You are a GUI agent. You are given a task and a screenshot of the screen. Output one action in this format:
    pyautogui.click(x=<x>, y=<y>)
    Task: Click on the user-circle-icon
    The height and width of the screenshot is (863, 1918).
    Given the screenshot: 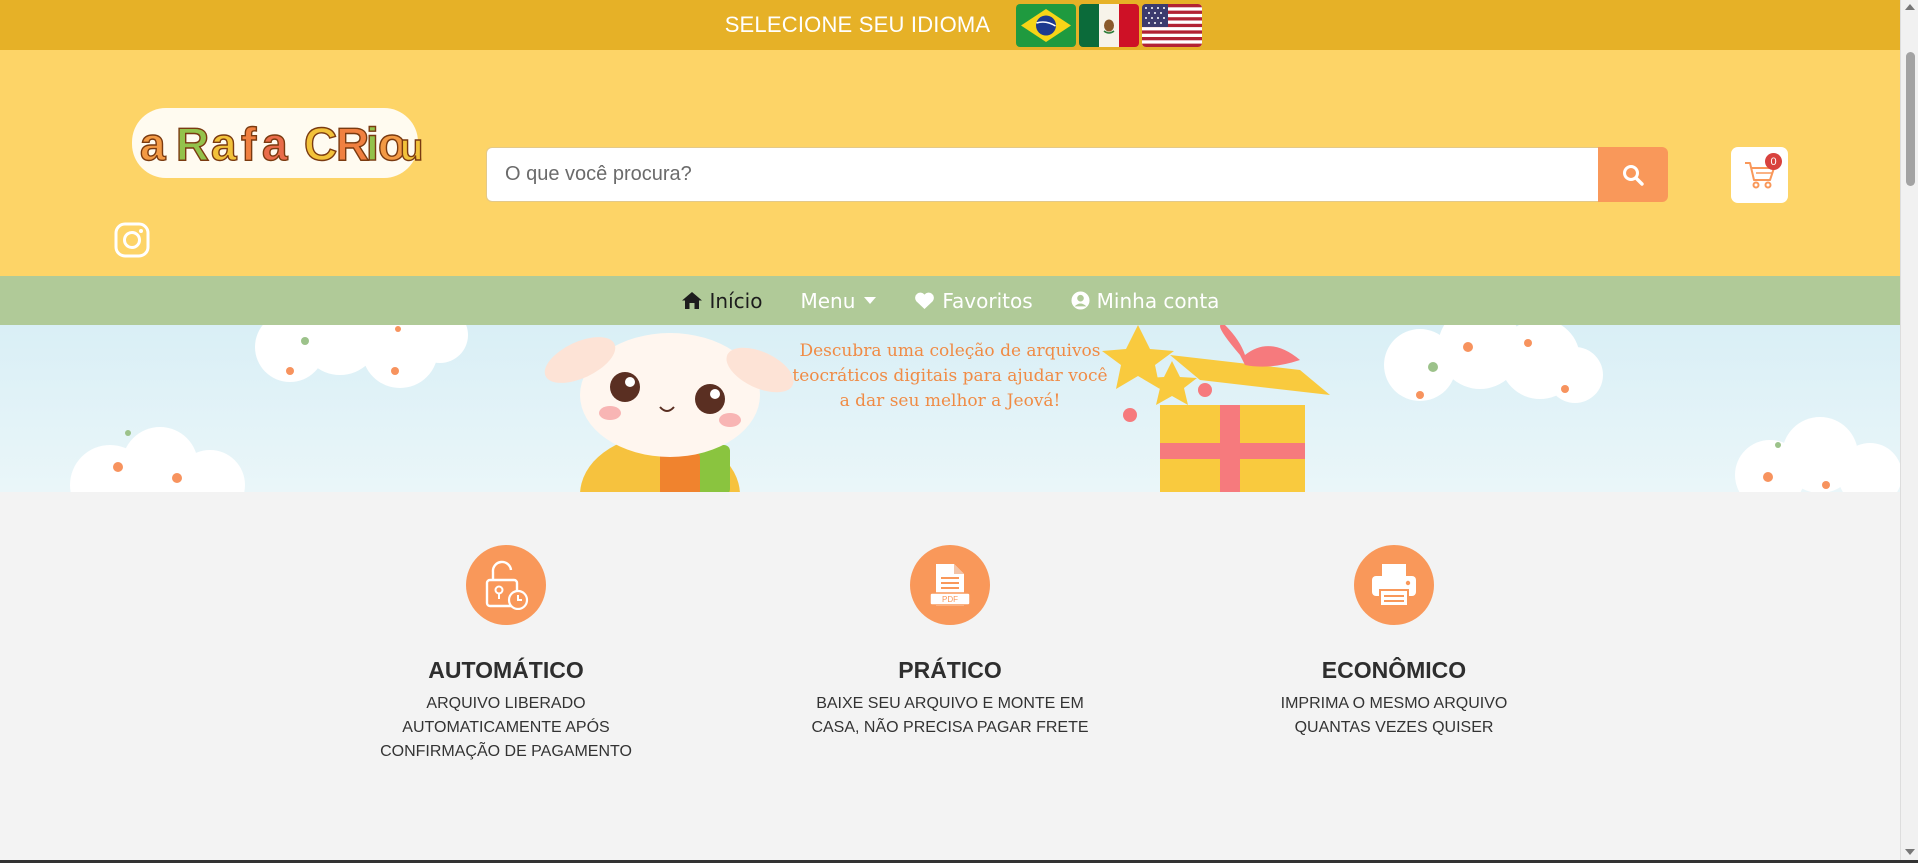 What is the action you would take?
    pyautogui.click(x=1080, y=300)
    